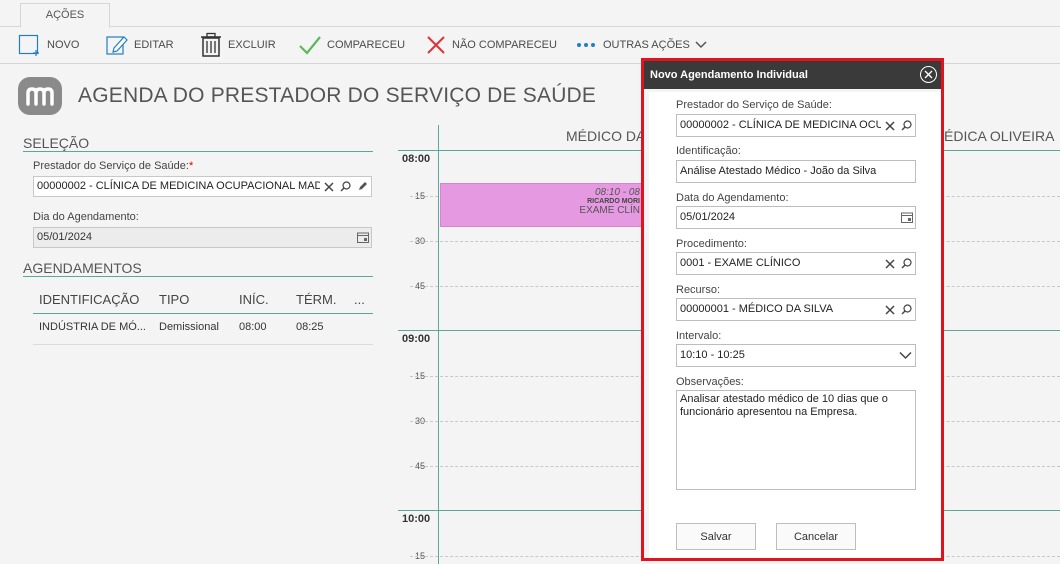  Describe the element at coordinates (796, 355) in the screenshot. I see `dlg-intervalo-select: 10:10 - 10:25` at that location.